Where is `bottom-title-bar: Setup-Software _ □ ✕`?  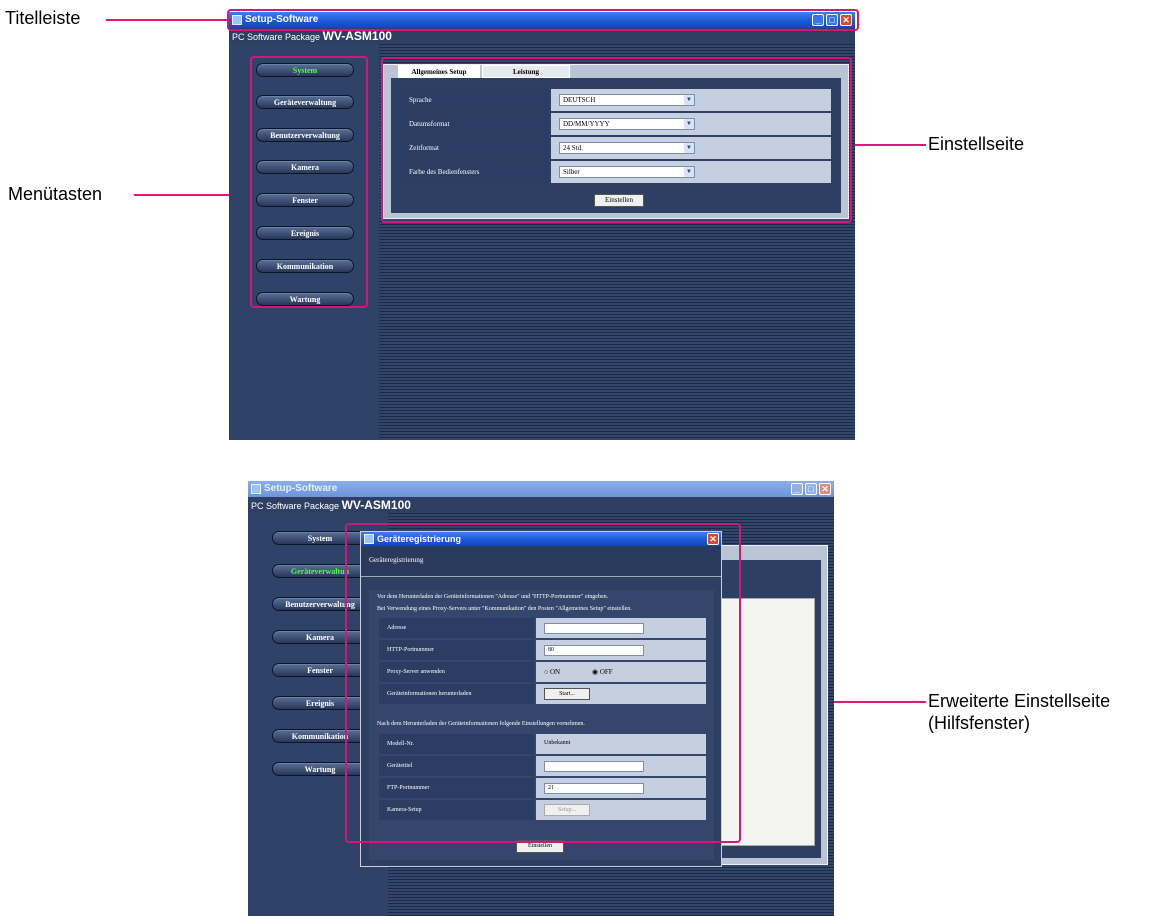 bottom-title-bar: Setup-Software _ □ ✕ is located at coordinates (541, 489).